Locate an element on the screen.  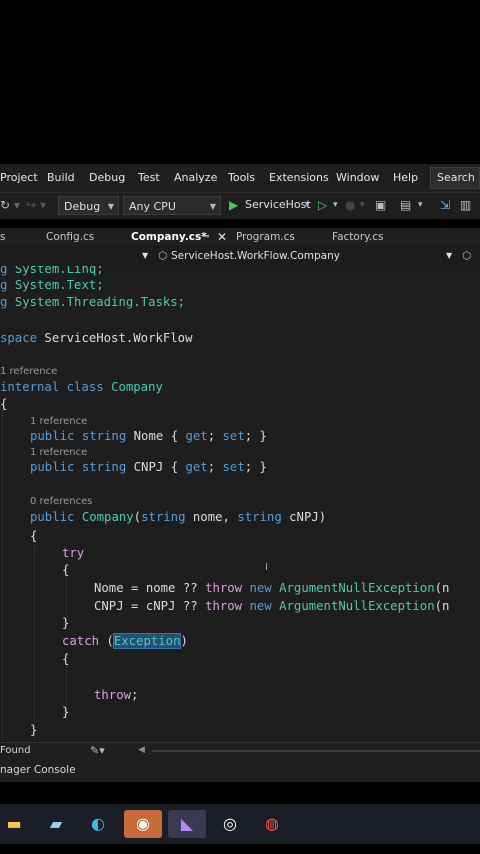
configuration-dropdown: Debug ▼ is located at coordinates (88, 205).